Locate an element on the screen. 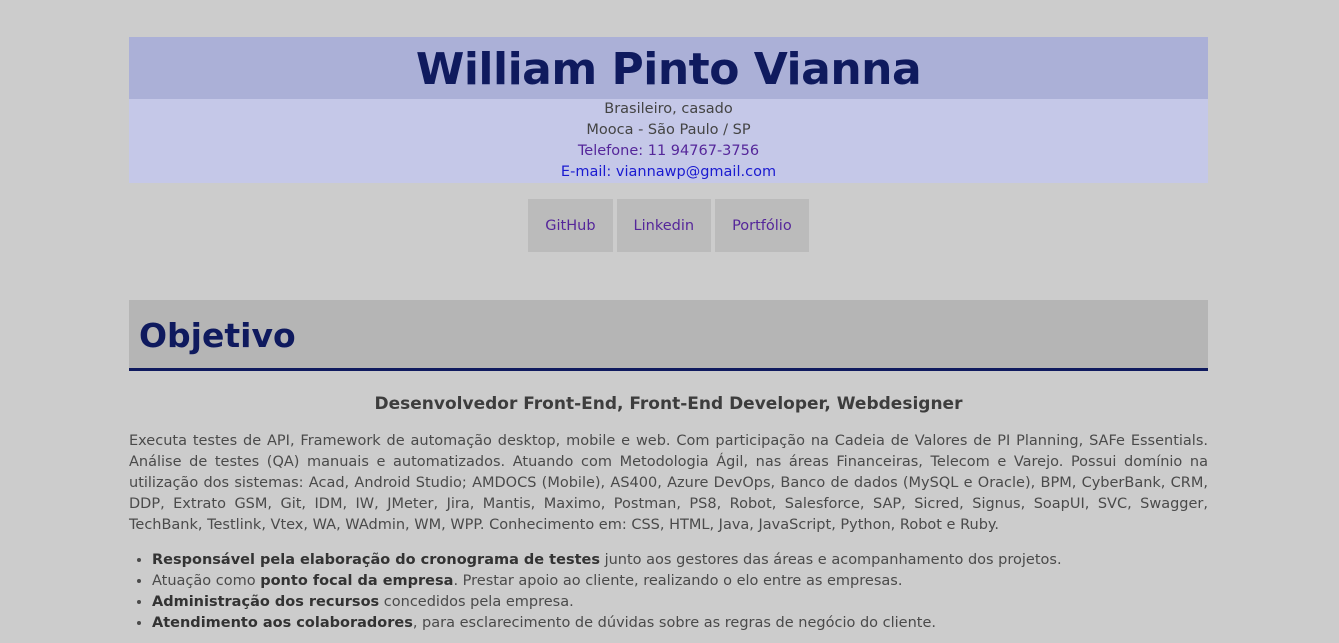 This screenshot has width=1339, height=643. list-item-post: concedidos pela empresa. is located at coordinates (476, 602).